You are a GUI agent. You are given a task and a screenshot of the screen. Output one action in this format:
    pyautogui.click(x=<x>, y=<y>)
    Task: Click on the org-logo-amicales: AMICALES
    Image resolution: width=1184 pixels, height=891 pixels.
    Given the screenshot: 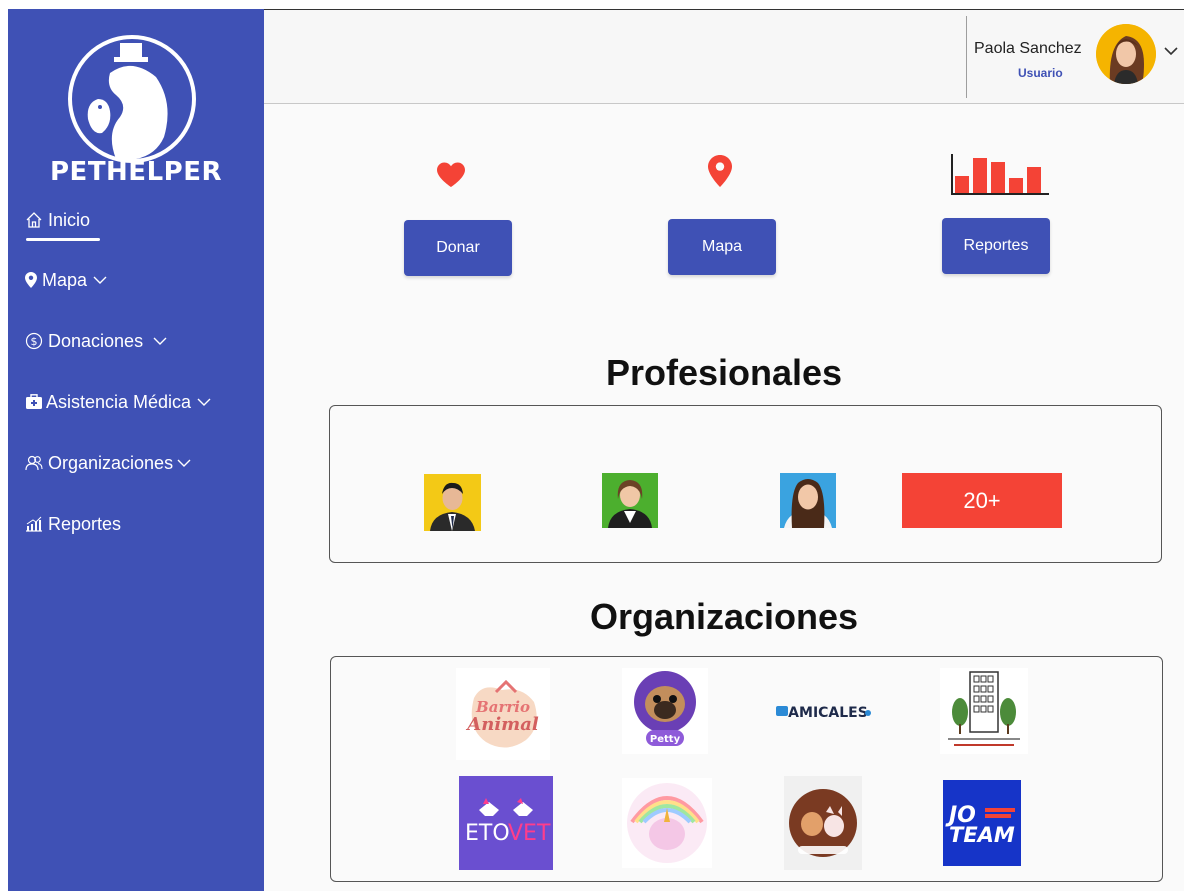 What is the action you would take?
    pyautogui.click(x=824, y=712)
    